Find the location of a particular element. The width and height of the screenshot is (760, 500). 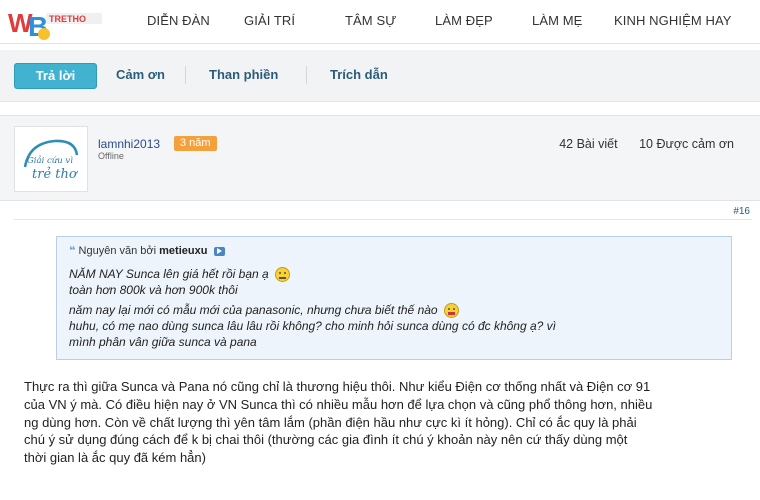

user-stats: 42 Bài viết 10 Được cảm ơn is located at coordinates (637, 144).